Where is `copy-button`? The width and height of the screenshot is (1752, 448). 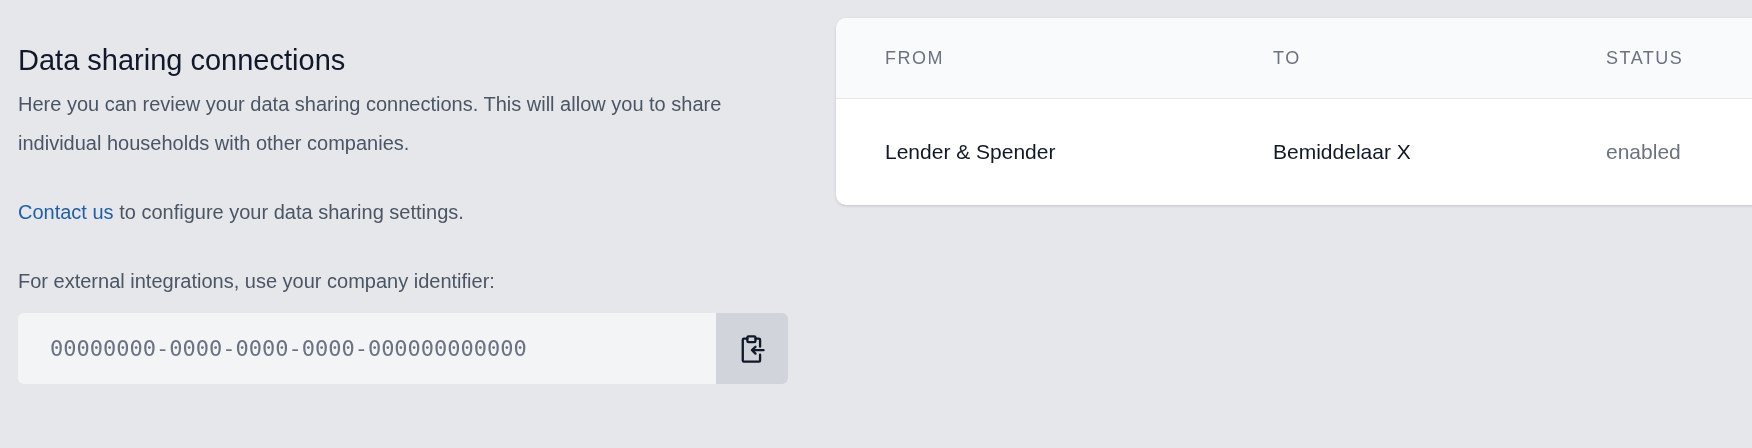 copy-button is located at coordinates (752, 348).